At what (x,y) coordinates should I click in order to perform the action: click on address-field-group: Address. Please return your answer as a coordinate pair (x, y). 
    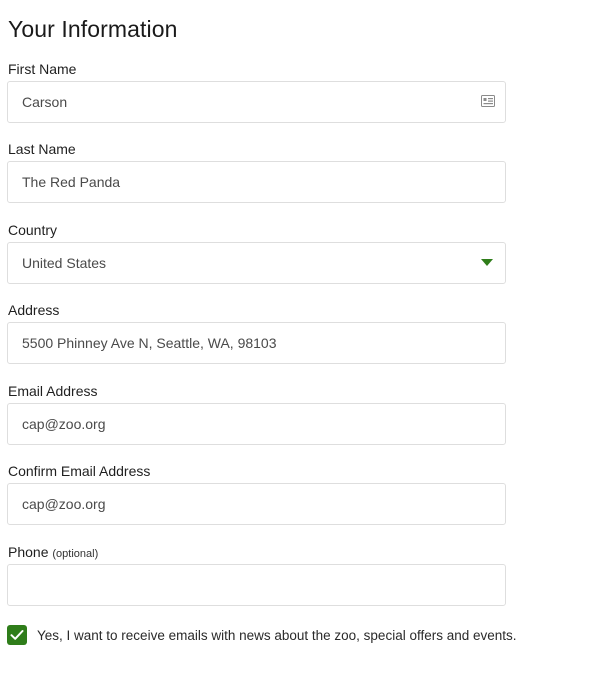
    Looking at the image, I should click on (256, 332).